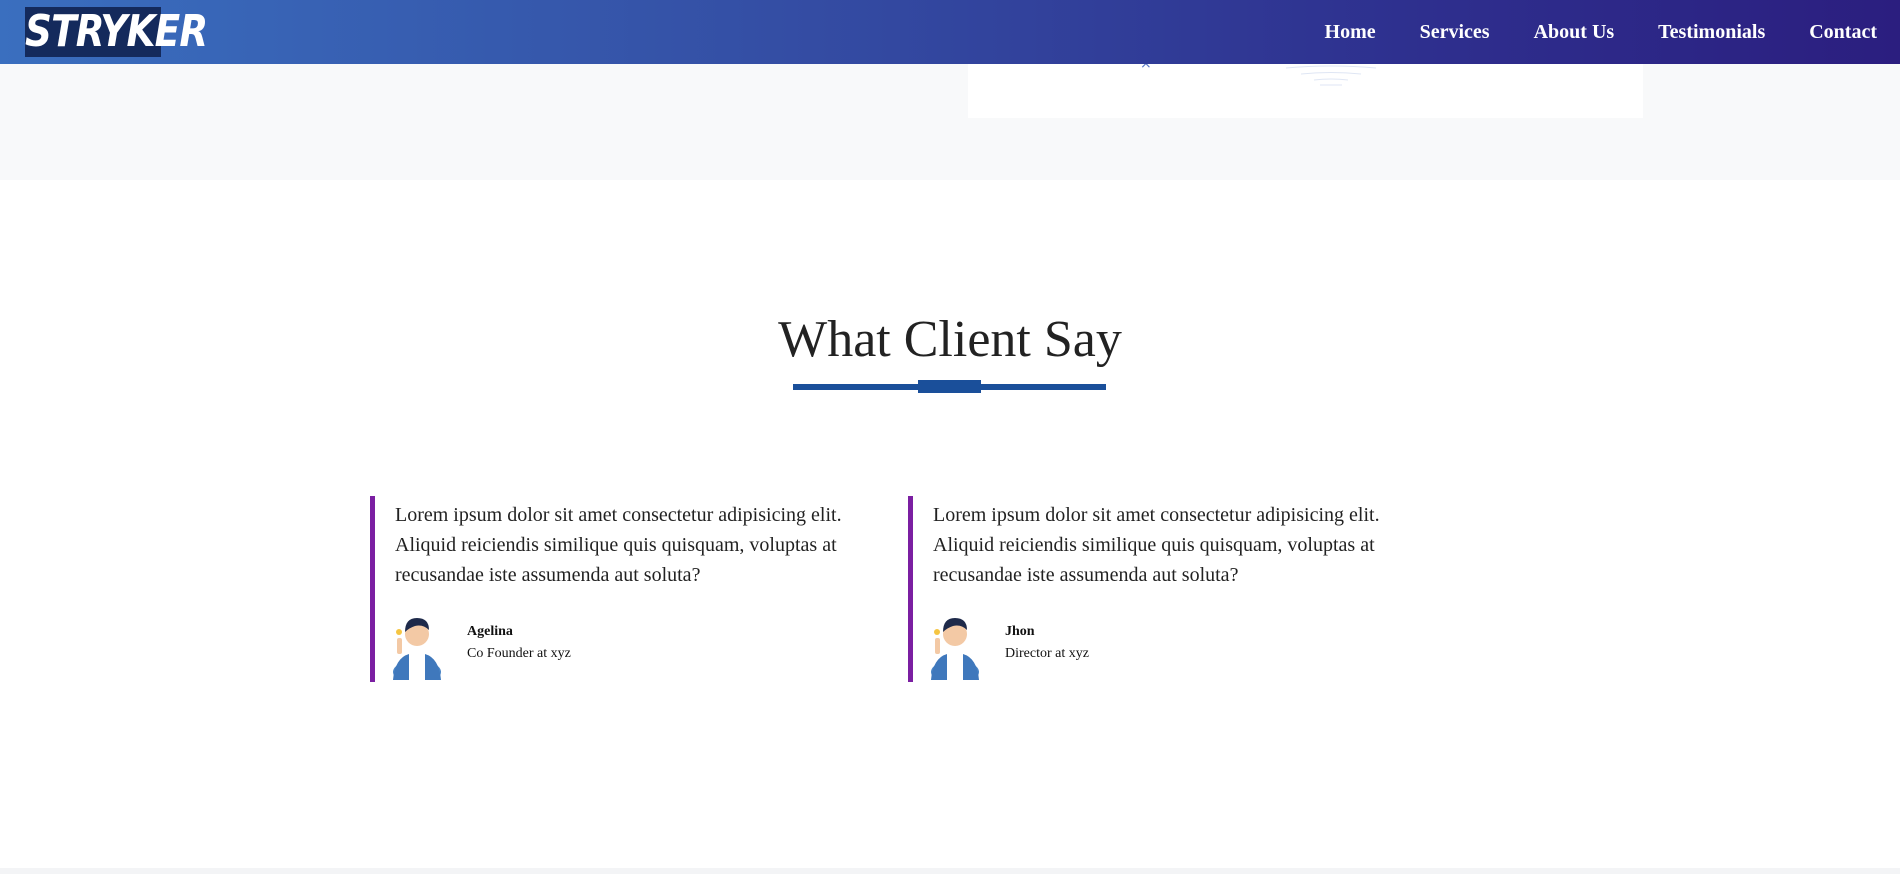 This screenshot has width=1900, height=874. Describe the element at coordinates (949, 386) in the screenshot. I see `title-divider-accent` at that location.